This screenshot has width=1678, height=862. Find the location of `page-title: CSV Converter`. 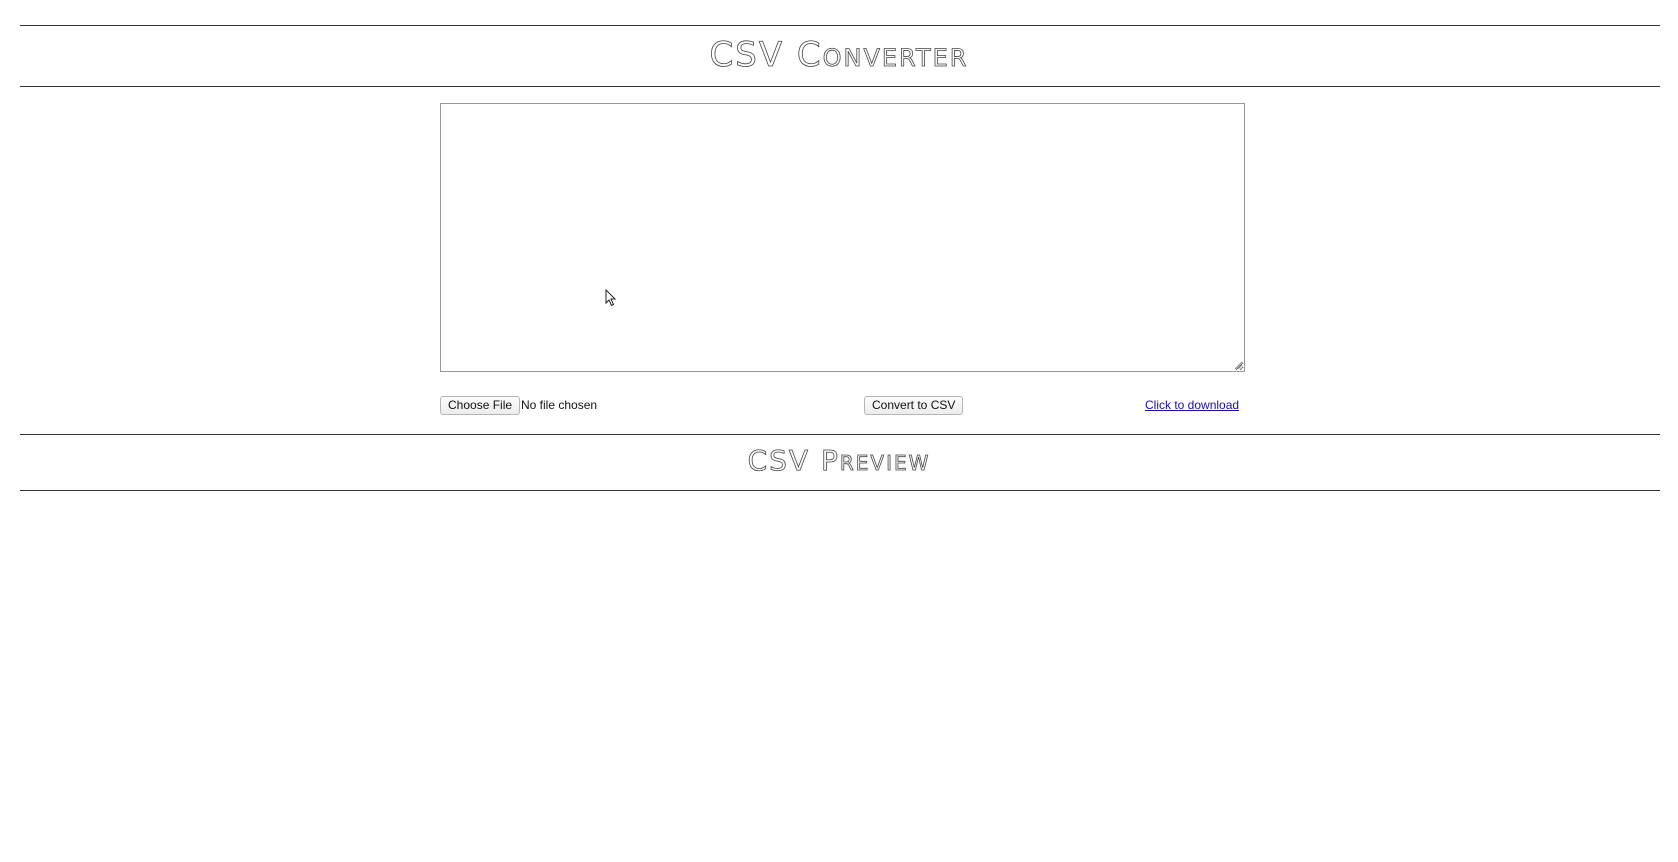

page-title: CSV Converter is located at coordinates (839, 55).